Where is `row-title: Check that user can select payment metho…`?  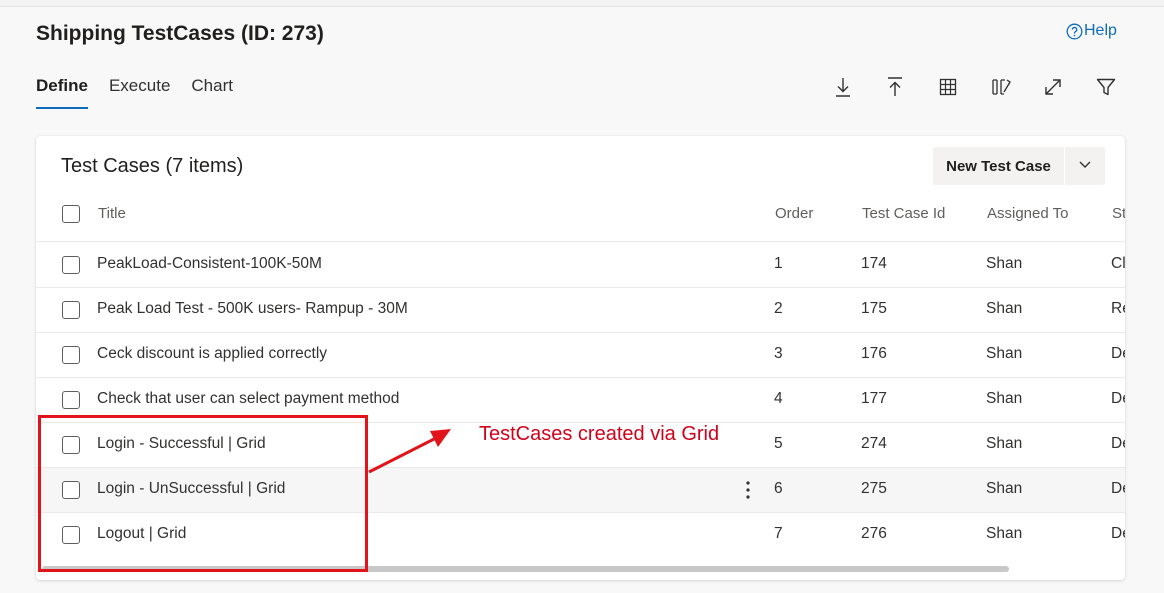 row-title: Check that user can select payment metho… is located at coordinates (248, 399).